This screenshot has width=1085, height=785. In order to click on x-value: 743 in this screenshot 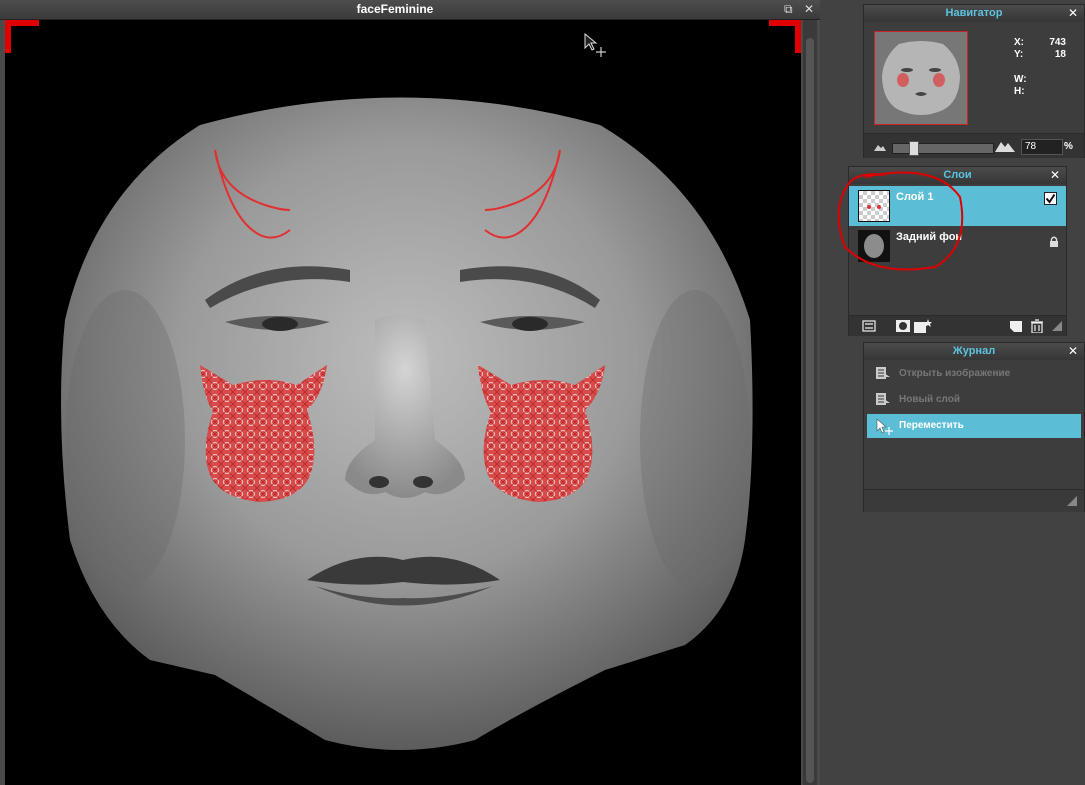, I will do `click(1057, 42)`.